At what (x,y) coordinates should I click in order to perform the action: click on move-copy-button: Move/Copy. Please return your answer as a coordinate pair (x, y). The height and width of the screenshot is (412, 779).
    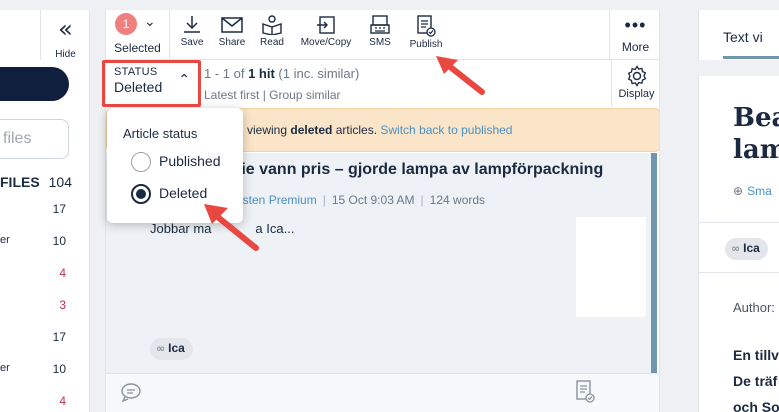
    Looking at the image, I should click on (326, 35).